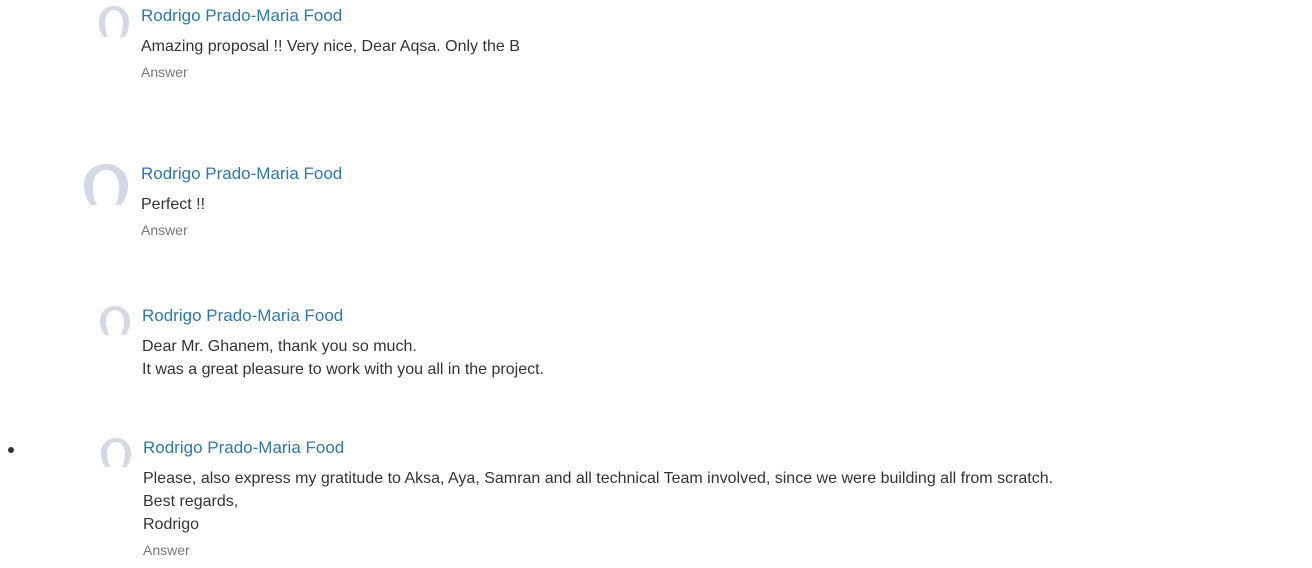 Image resolution: width=1312 pixels, height=568 pixels. Describe the element at coordinates (191, 501) in the screenshot. I see `comment-text-line: Best regards,` at that location.